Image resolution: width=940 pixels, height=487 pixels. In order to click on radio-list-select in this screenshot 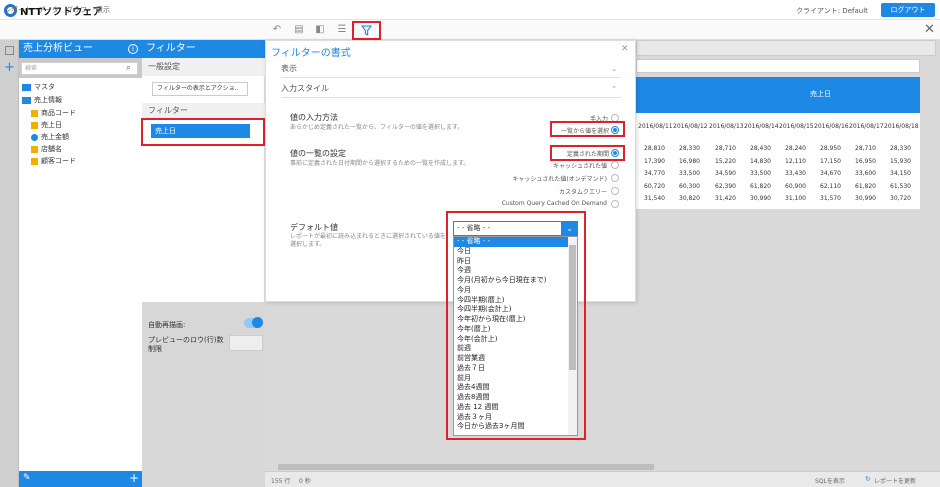, I will do `click(615, 130)`.